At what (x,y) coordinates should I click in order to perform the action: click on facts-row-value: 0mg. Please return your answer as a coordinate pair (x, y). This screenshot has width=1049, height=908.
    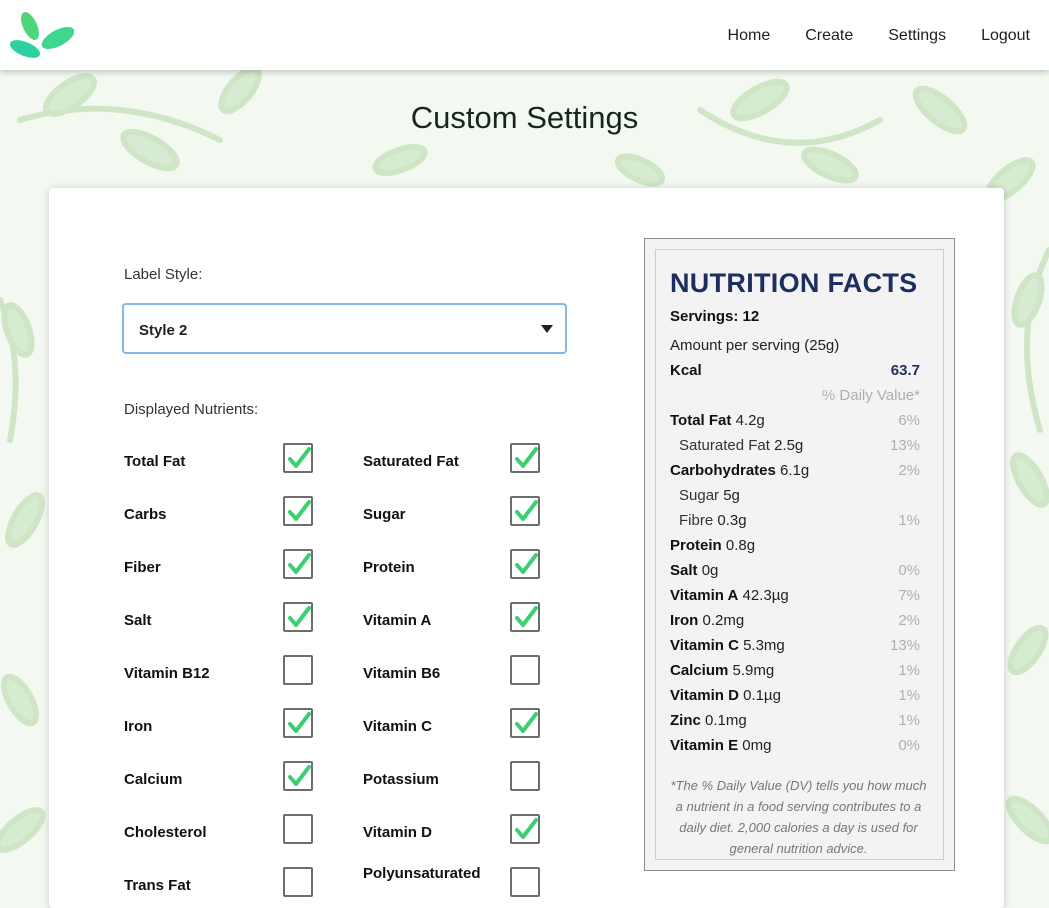
    Looking at the image, I should click on (757, 745).